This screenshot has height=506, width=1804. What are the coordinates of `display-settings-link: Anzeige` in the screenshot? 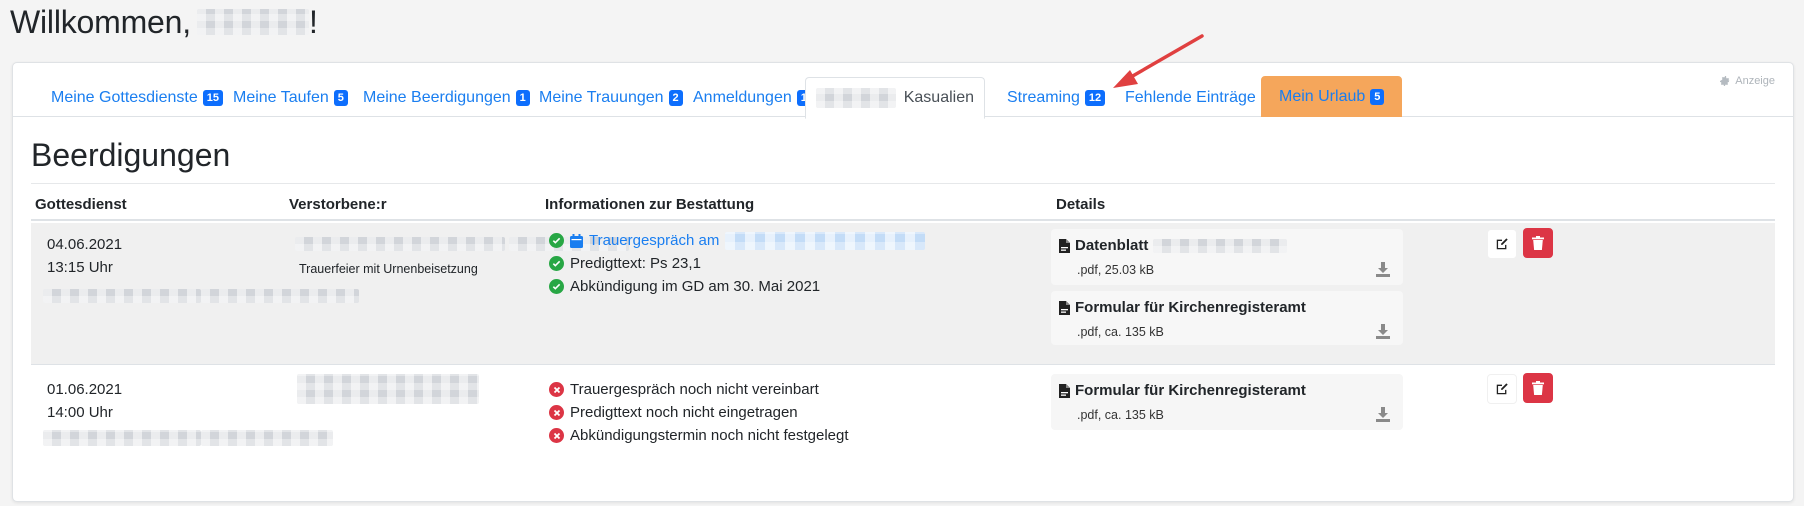 It's located at (1747, 81).